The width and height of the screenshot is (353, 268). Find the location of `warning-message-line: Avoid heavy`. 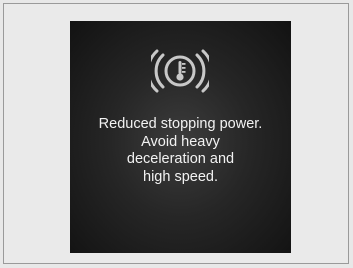

warning-message-line: Avoid heavy is located at coordinates (180, 141).